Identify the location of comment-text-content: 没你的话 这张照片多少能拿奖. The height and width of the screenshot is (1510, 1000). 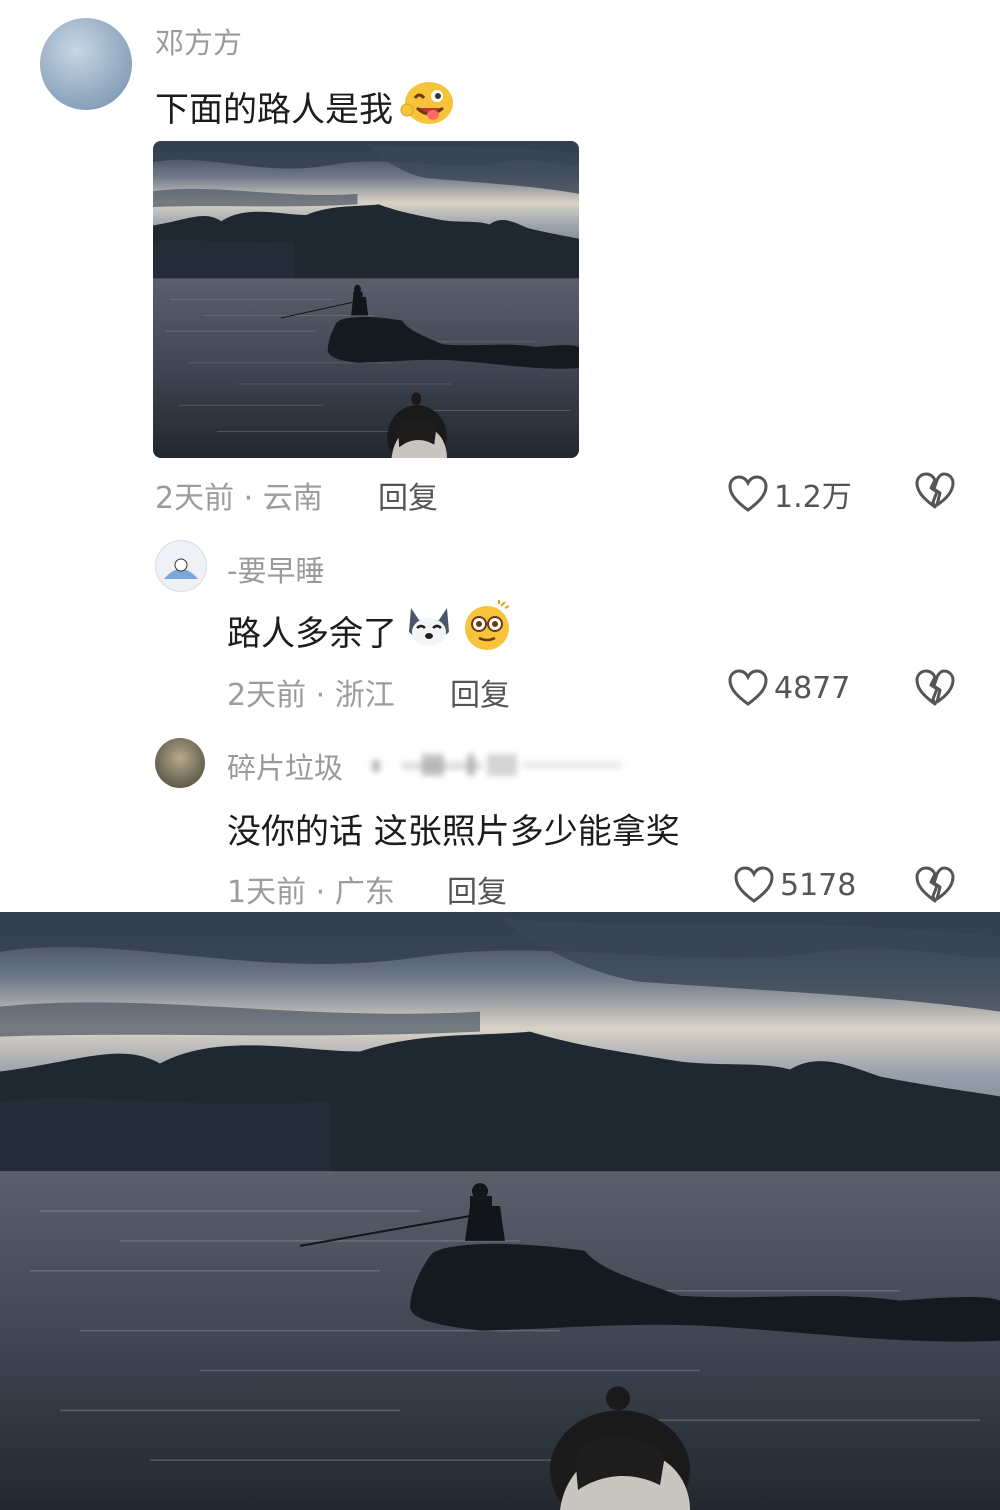
(453, 832).